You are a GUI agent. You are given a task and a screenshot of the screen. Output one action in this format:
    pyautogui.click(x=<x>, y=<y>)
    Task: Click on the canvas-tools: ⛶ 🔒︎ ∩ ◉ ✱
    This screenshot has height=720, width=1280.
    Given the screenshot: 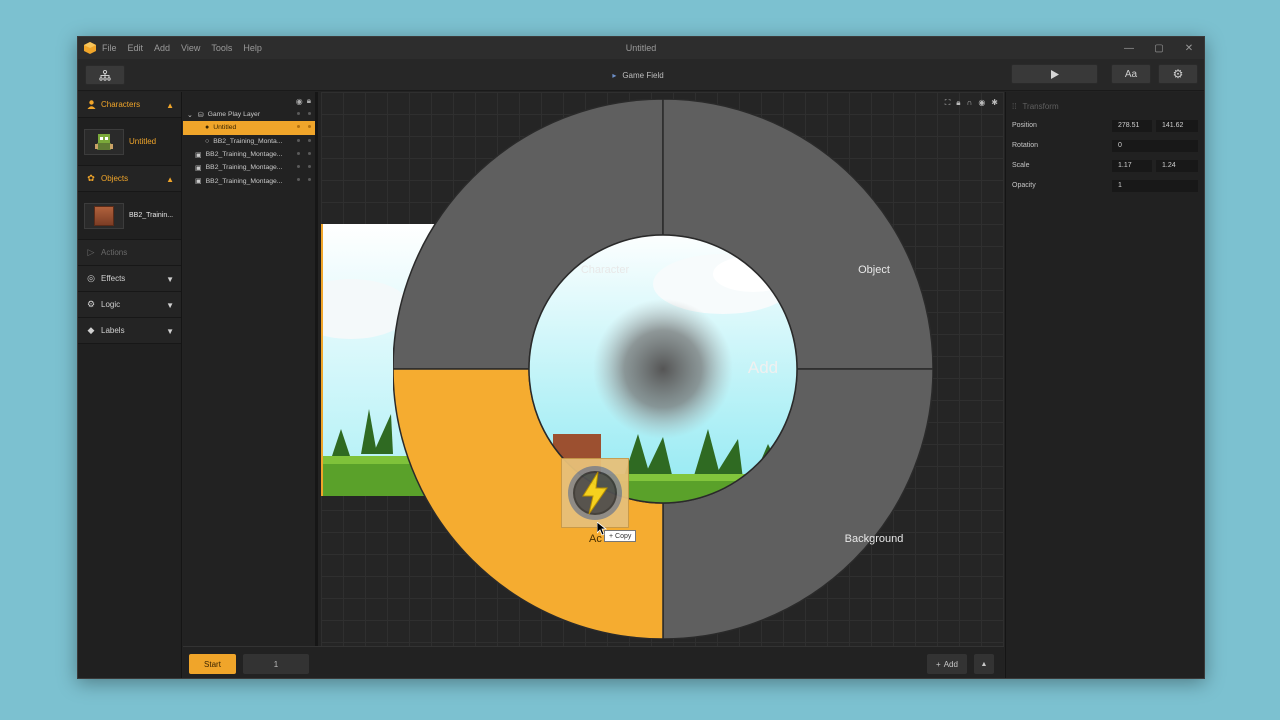 What is the action you would take?
    pyautogui.click(x=971, y=103)
    